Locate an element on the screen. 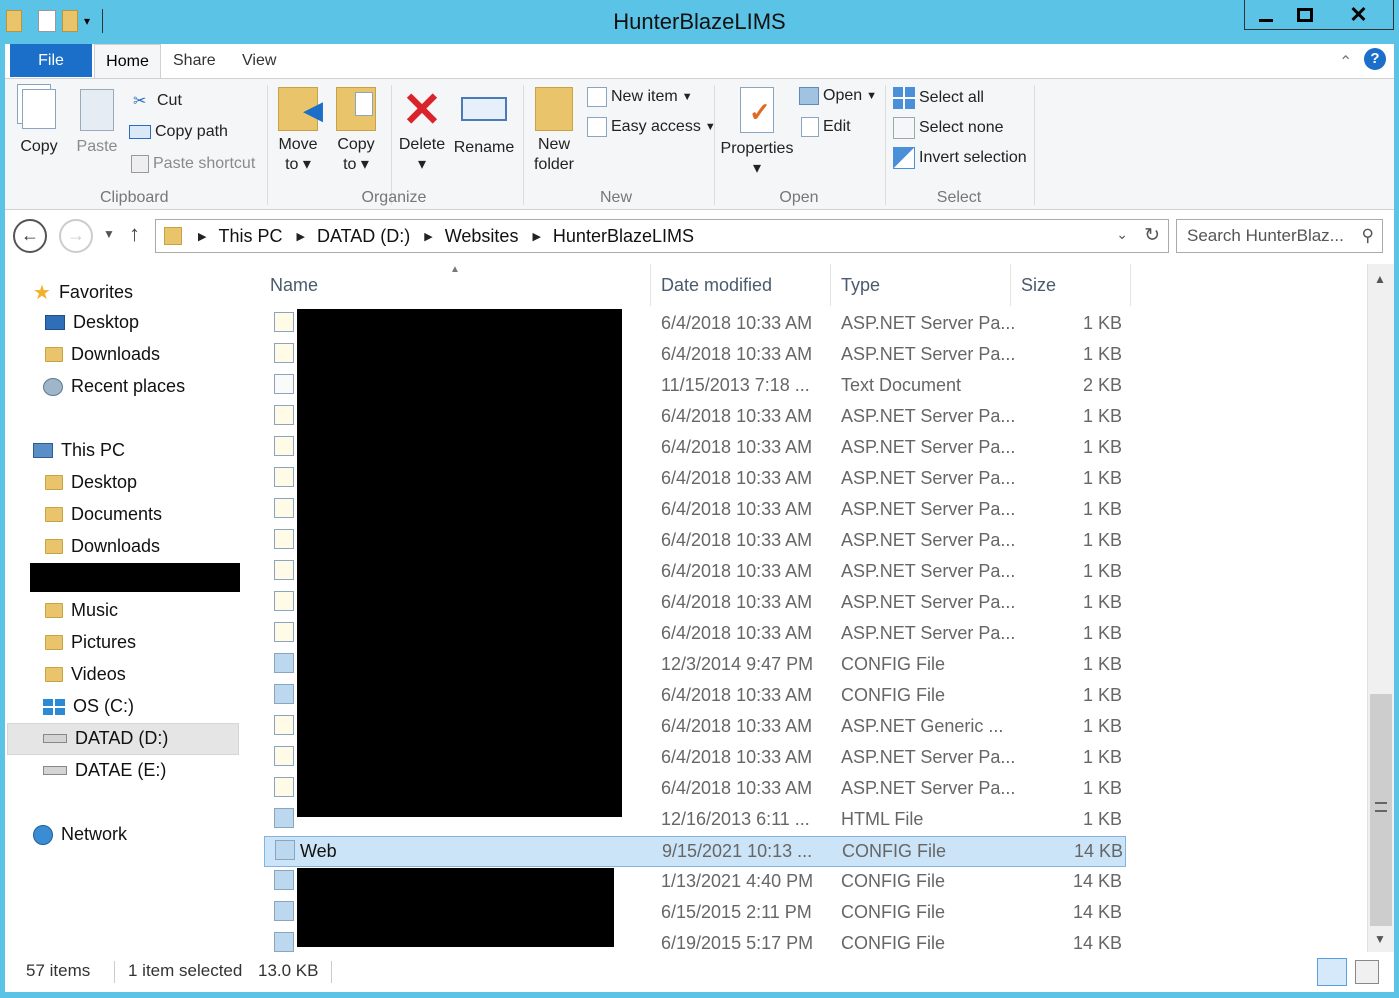  file-date: 6/15/2015 2:11 PM is located at coordinates (736, 912).